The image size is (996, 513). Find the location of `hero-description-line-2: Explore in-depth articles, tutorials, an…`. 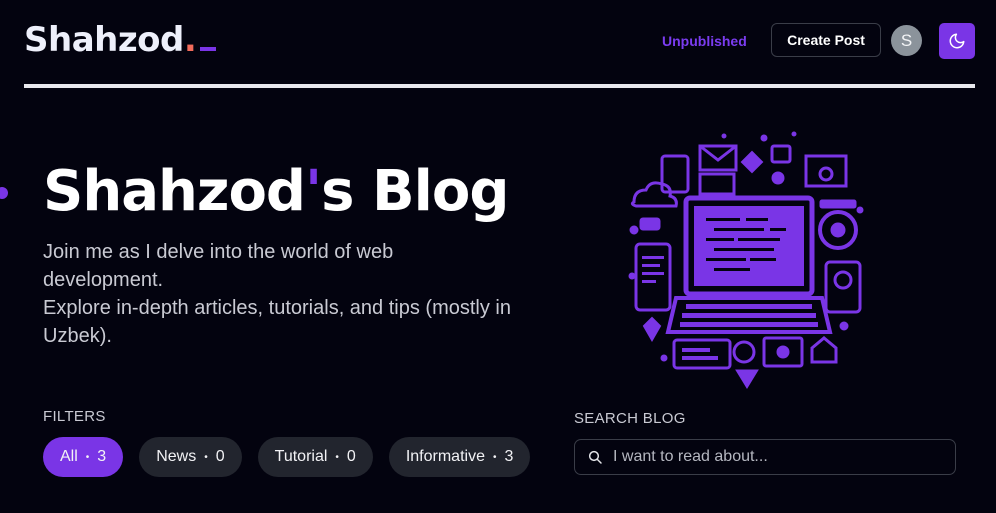

hero-description-line-2: Explore in-depth articles, tutorials, an… is located at coordinates (277, 322).